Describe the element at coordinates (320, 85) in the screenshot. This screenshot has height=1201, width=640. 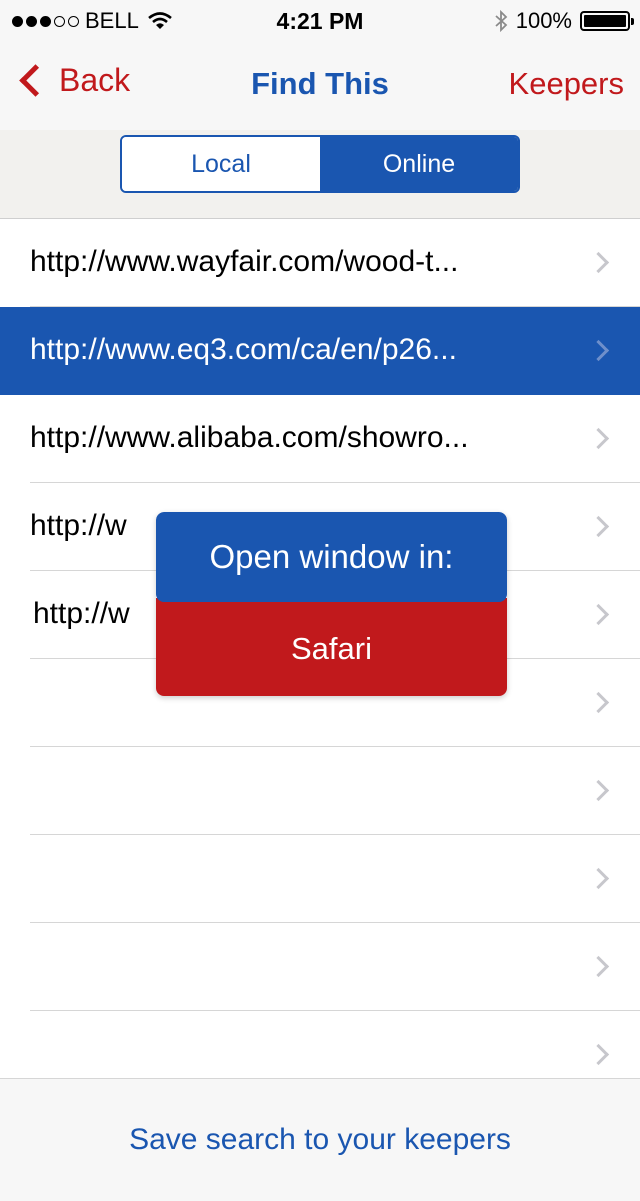
I see `navigation-bar: Back Find This Keepers` at that location.